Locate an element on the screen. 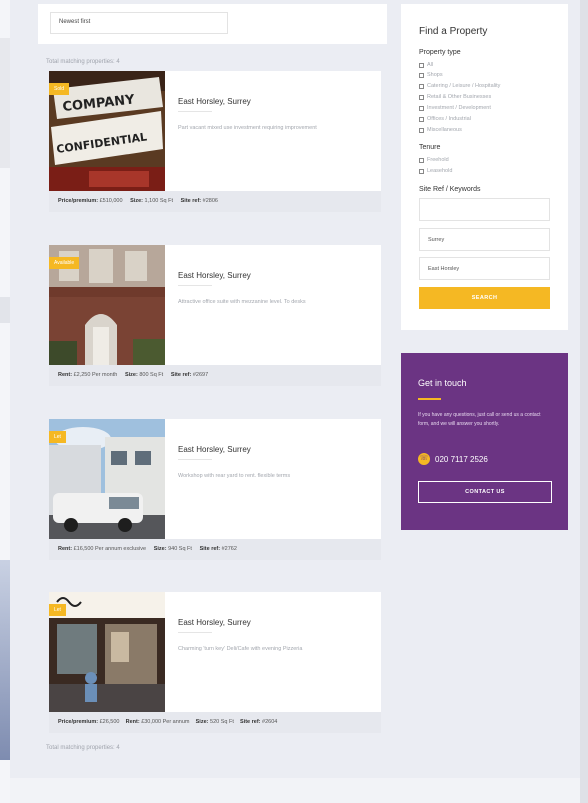 The height and width of the screenshot is (803, 588). status-badge: Available is located at coordinates (64, 263).